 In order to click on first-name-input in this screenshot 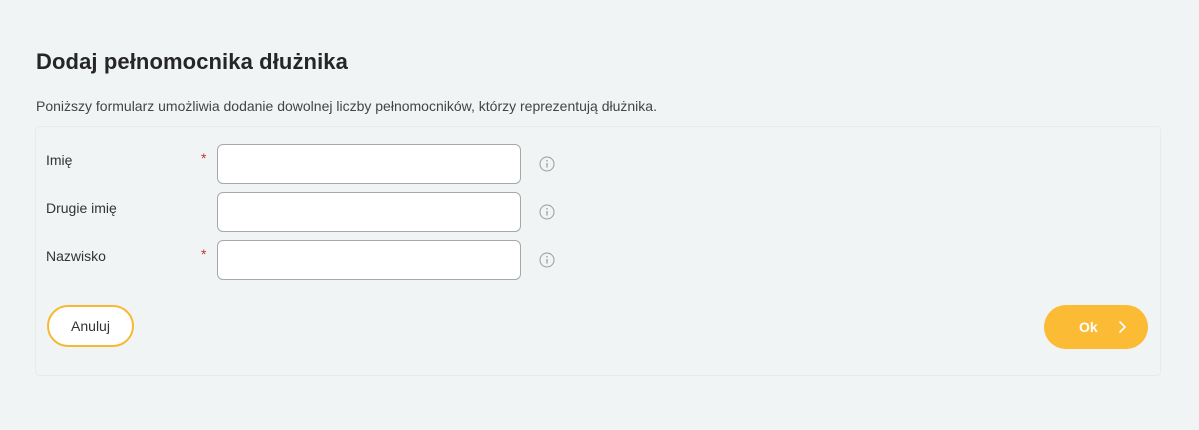, I will do `click(369, 164)`.